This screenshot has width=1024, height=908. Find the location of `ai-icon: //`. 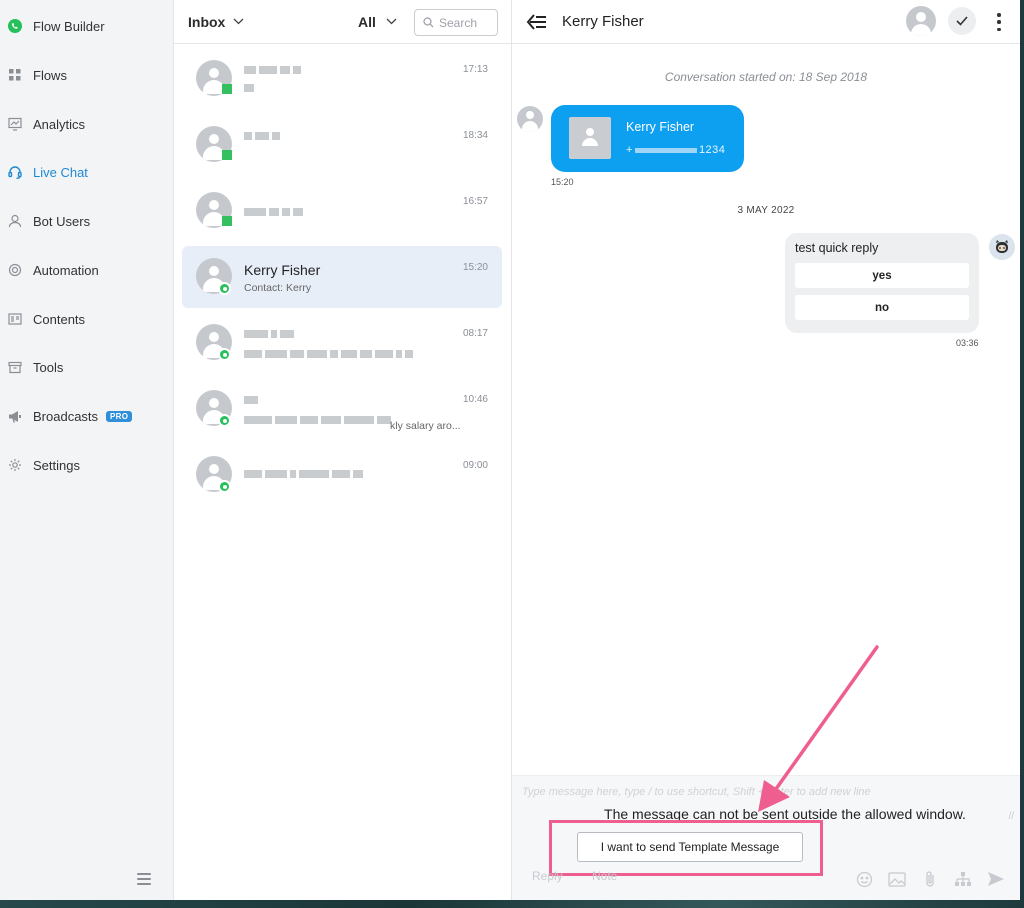

ai-icon: // is located at coordinates (1011, 816).